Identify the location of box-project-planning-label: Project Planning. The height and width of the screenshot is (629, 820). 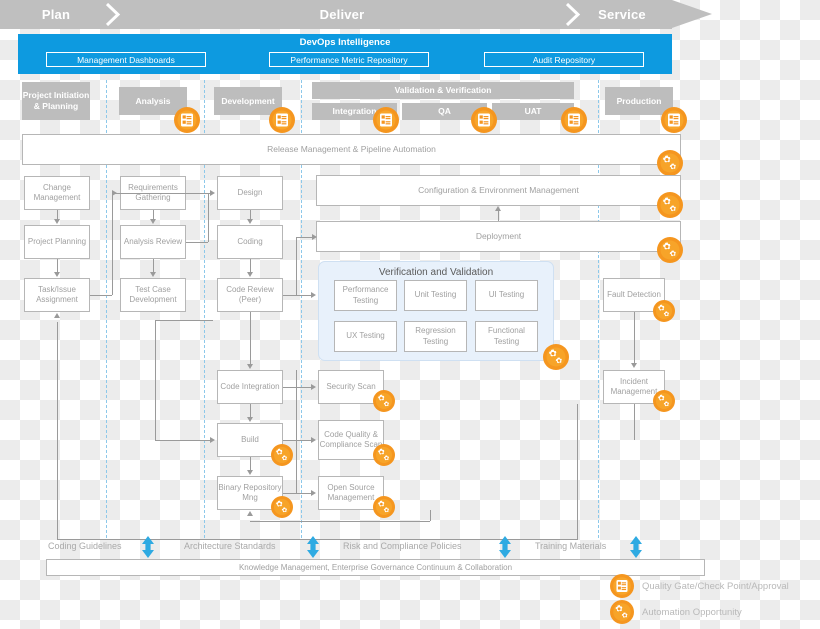
(57, 241).